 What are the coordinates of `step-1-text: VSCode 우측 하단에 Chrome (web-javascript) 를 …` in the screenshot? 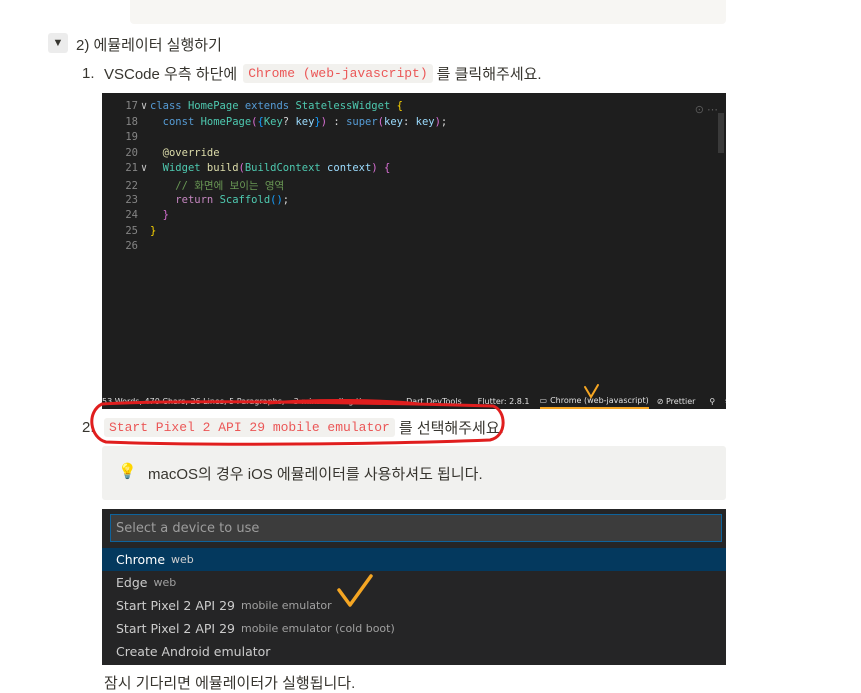 It's located at (323, 73).